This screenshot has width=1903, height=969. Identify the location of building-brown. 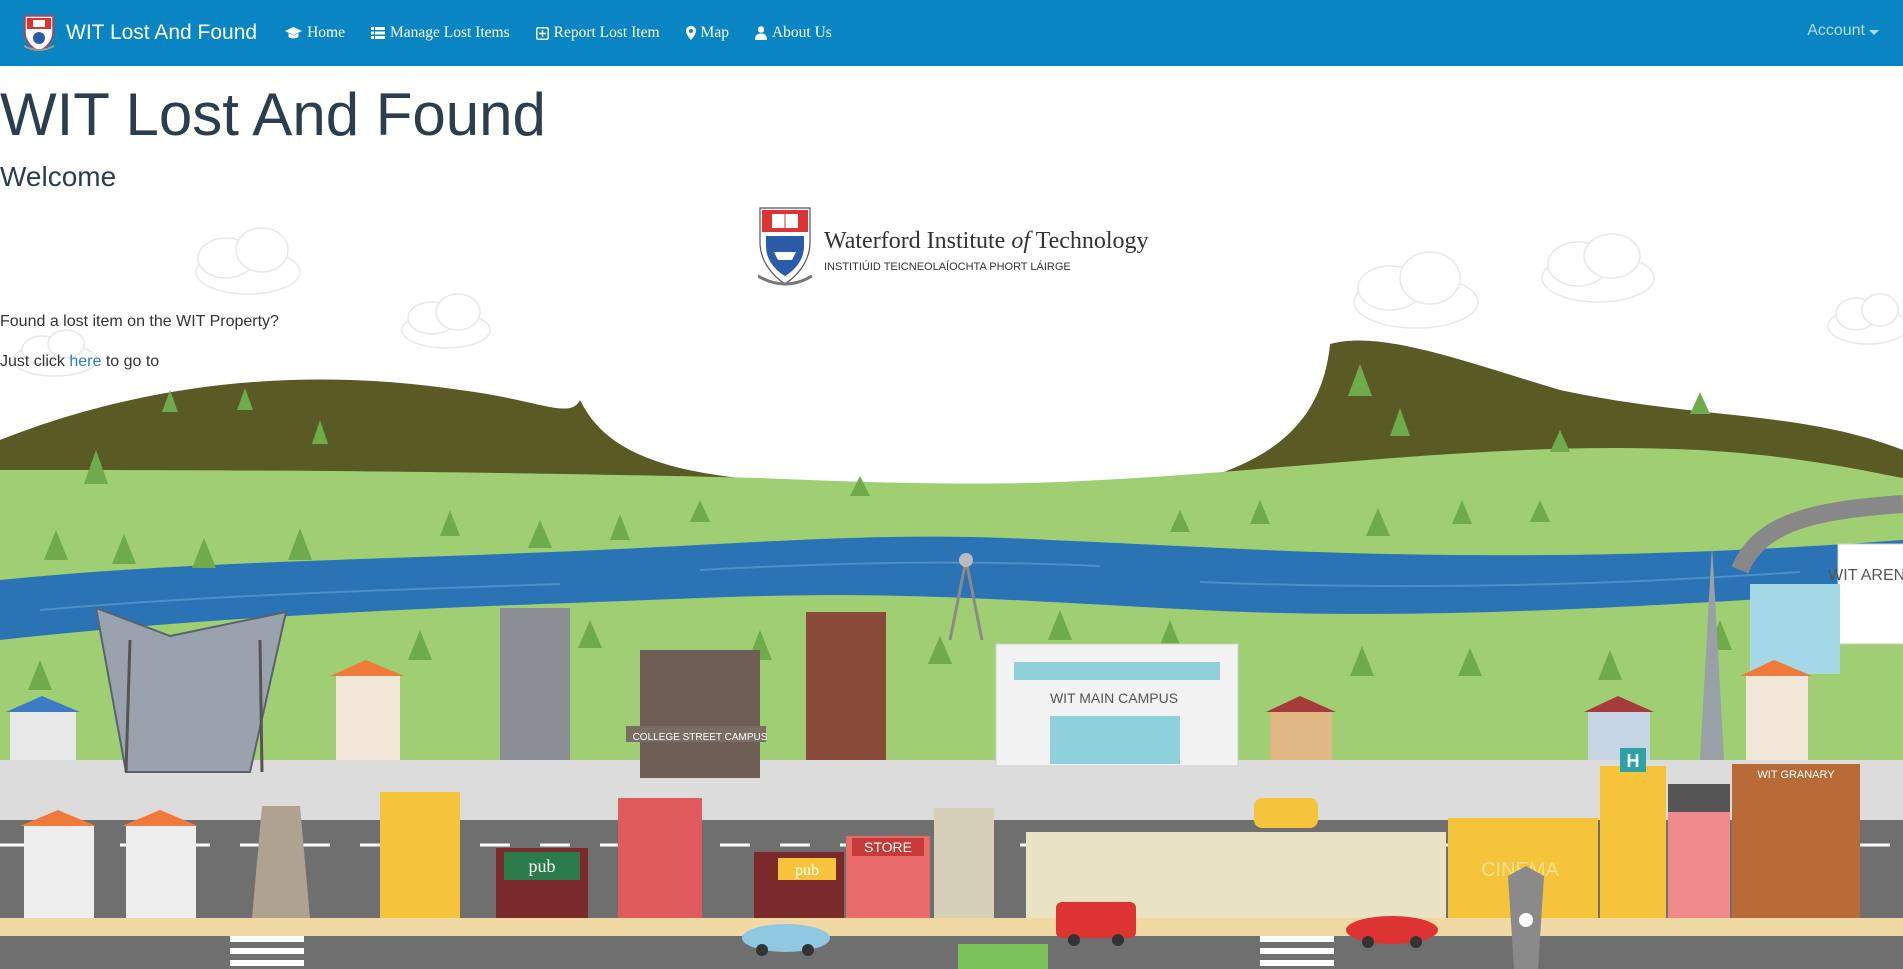
(846, 686).